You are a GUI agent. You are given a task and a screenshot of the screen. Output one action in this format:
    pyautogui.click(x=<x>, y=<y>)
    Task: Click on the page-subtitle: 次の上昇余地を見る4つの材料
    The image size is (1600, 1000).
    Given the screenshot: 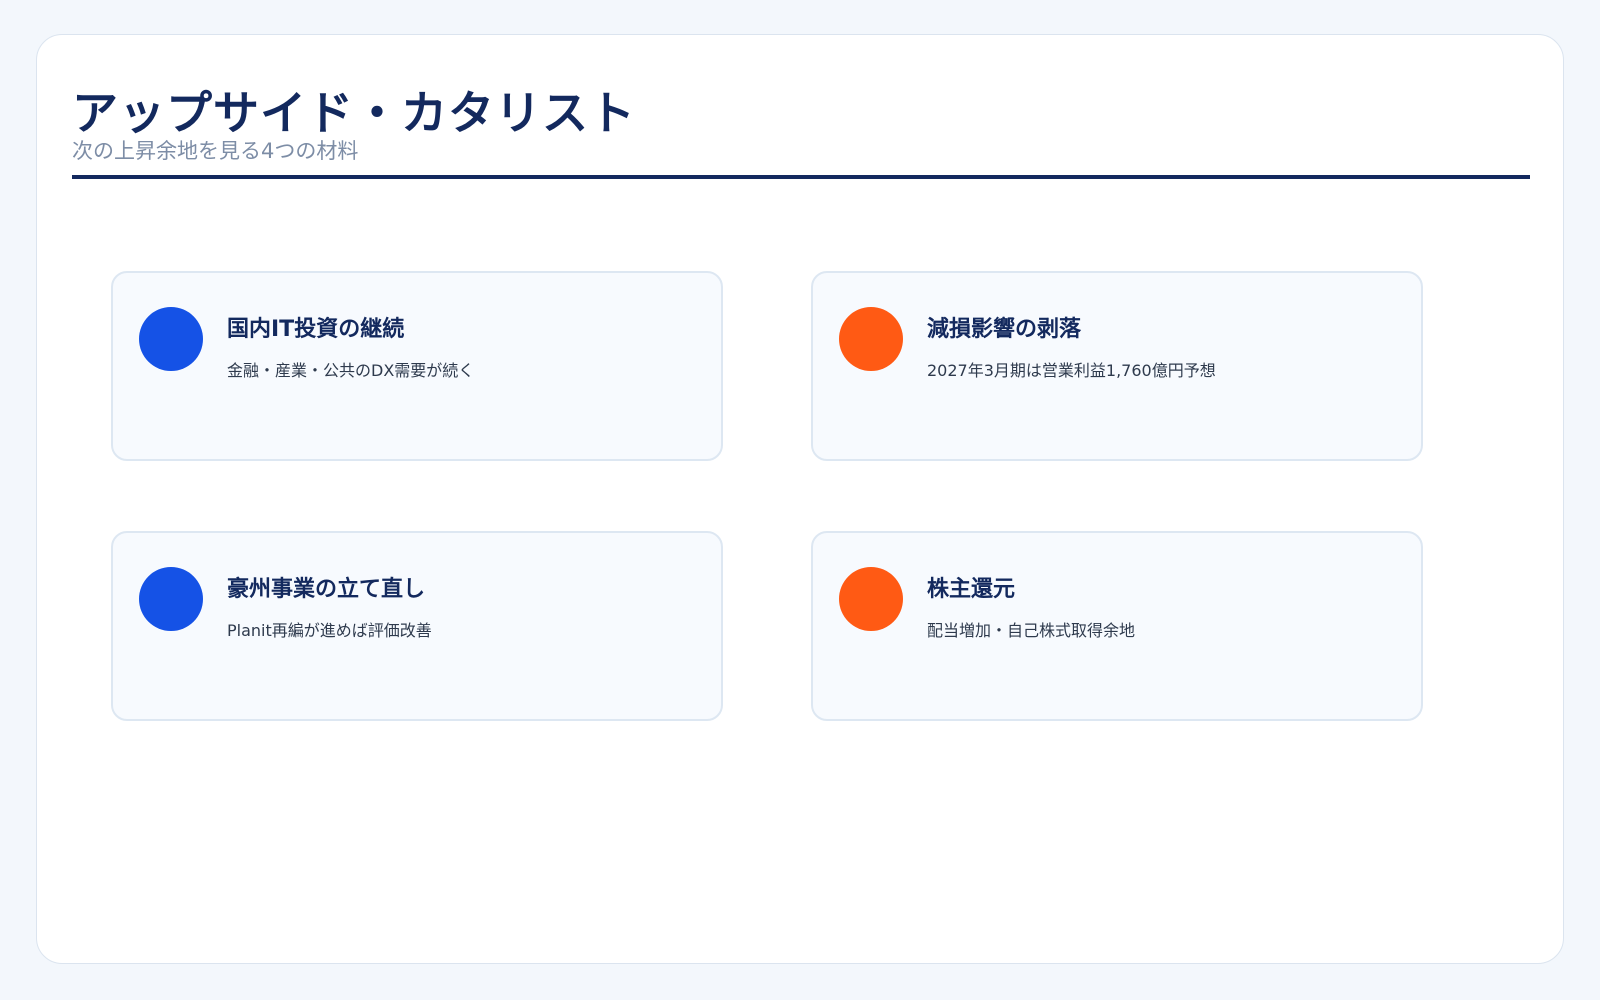 What is the action you would take?
    pyautogui.click(x=215, y=151)
    